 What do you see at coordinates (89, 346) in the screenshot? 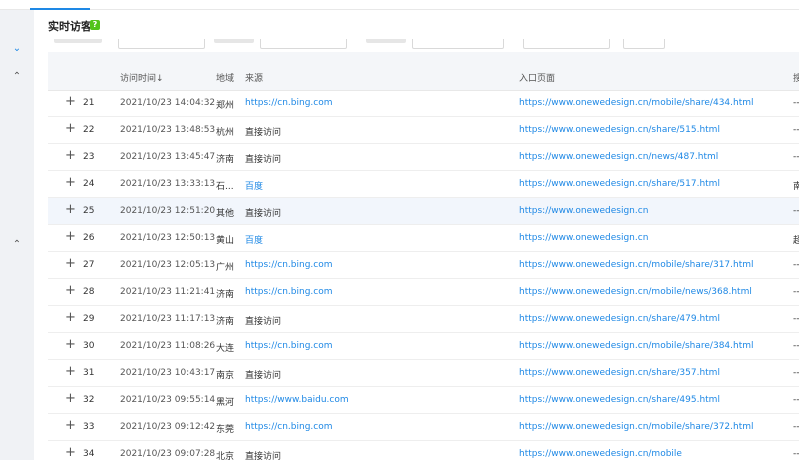
I see `row-number: 30` at bounding box center [89, 346].